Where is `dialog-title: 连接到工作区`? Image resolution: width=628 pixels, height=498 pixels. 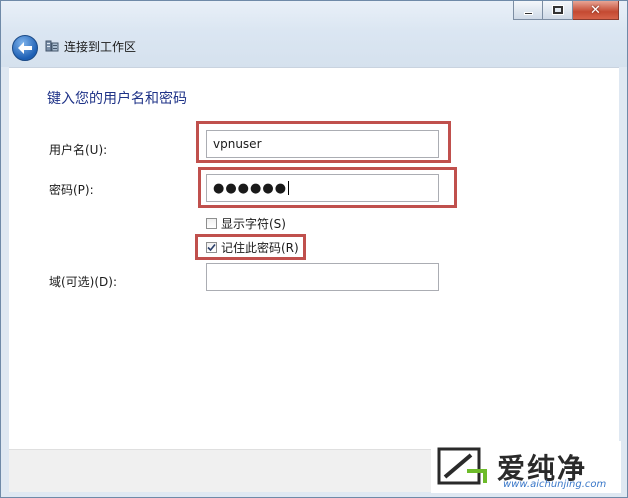 dialog-title: 连接到工作区 is located at coordinates (100, 47).